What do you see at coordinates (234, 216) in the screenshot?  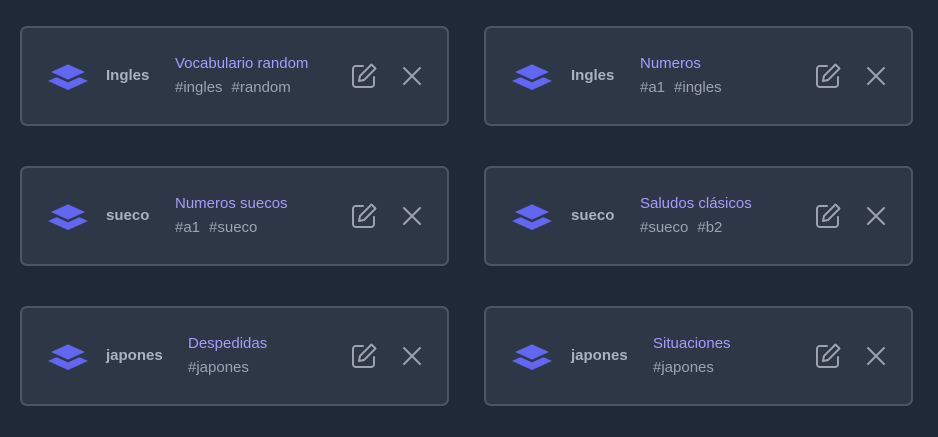 I see `deck-card: sueco Numeros suecos #a1 #sueco` at bounding box center [234, 216].